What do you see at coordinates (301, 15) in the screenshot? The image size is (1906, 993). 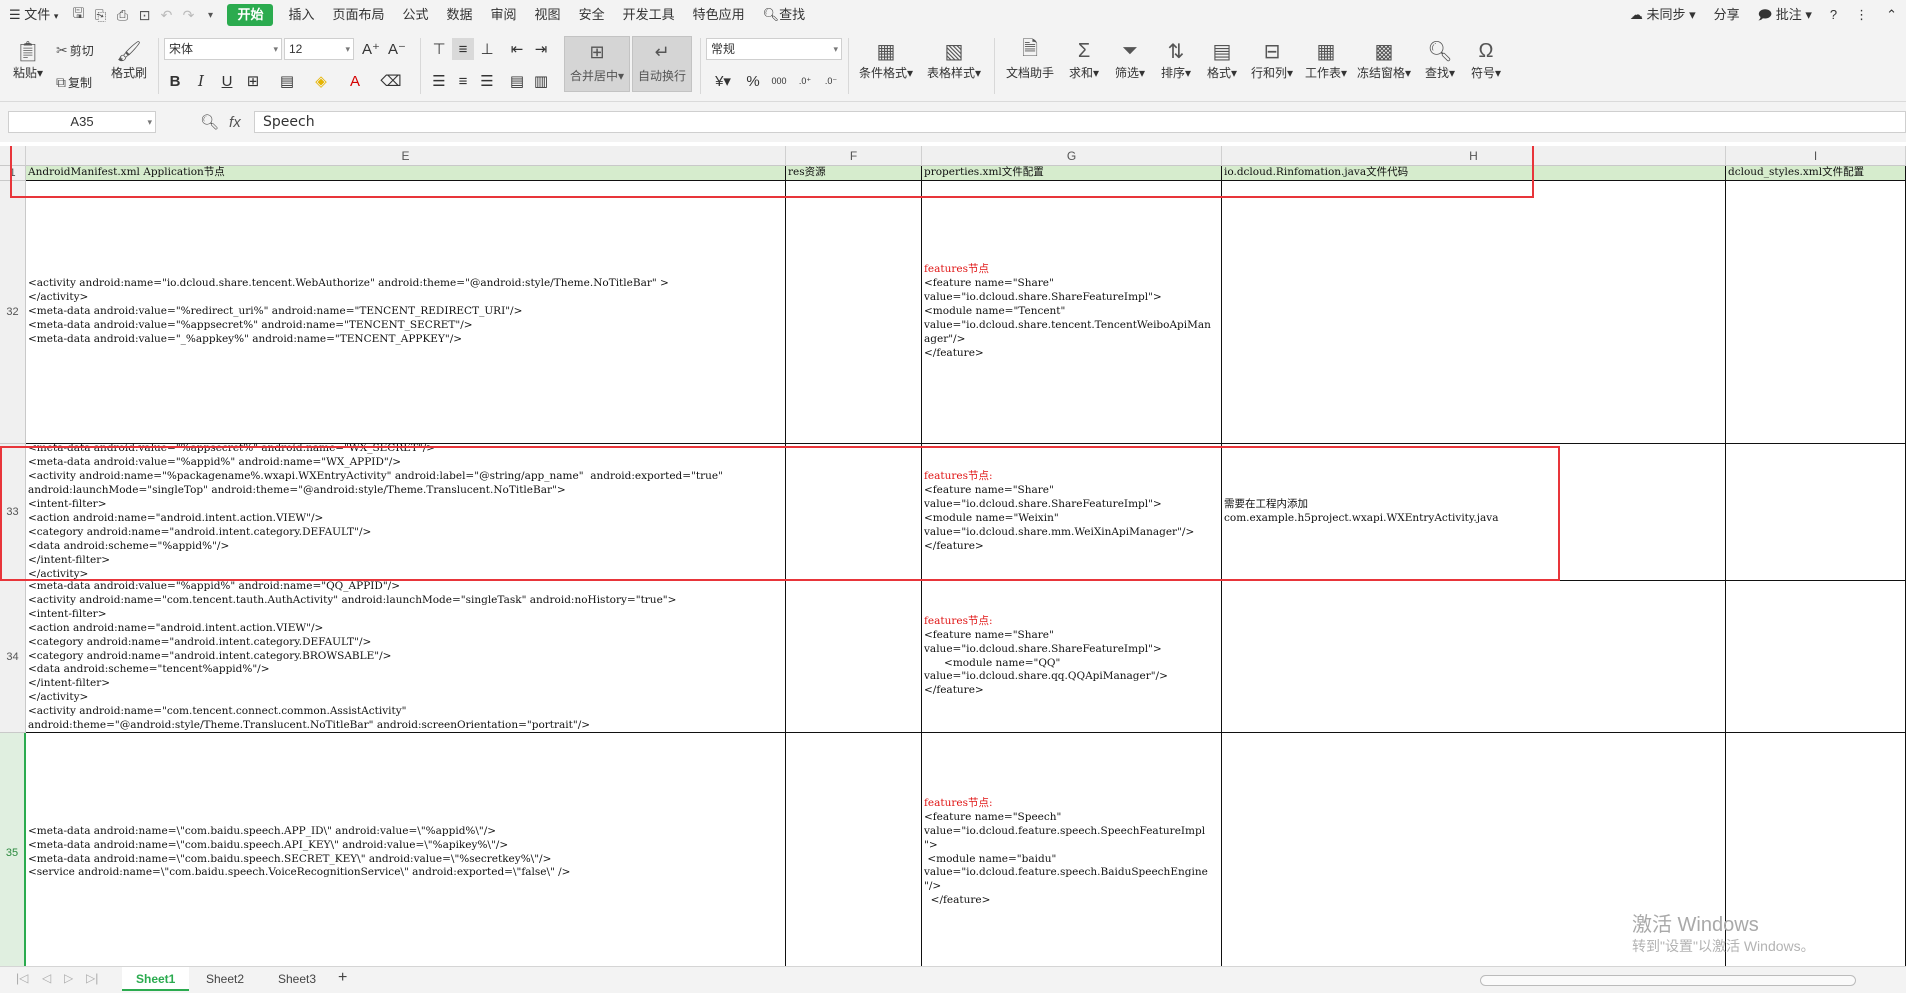 I see `tab-insert: 插入` at bounding box center [301, 15].